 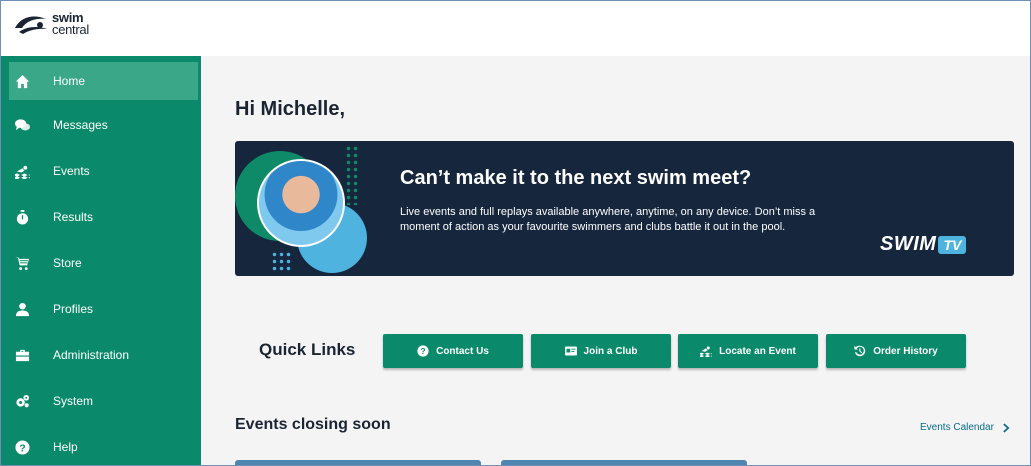 What do you see at coordinates (313, 424) in the screenshot?
I see `events-closing-soon-title: Events closing soon` at bounding box center [313, 424].